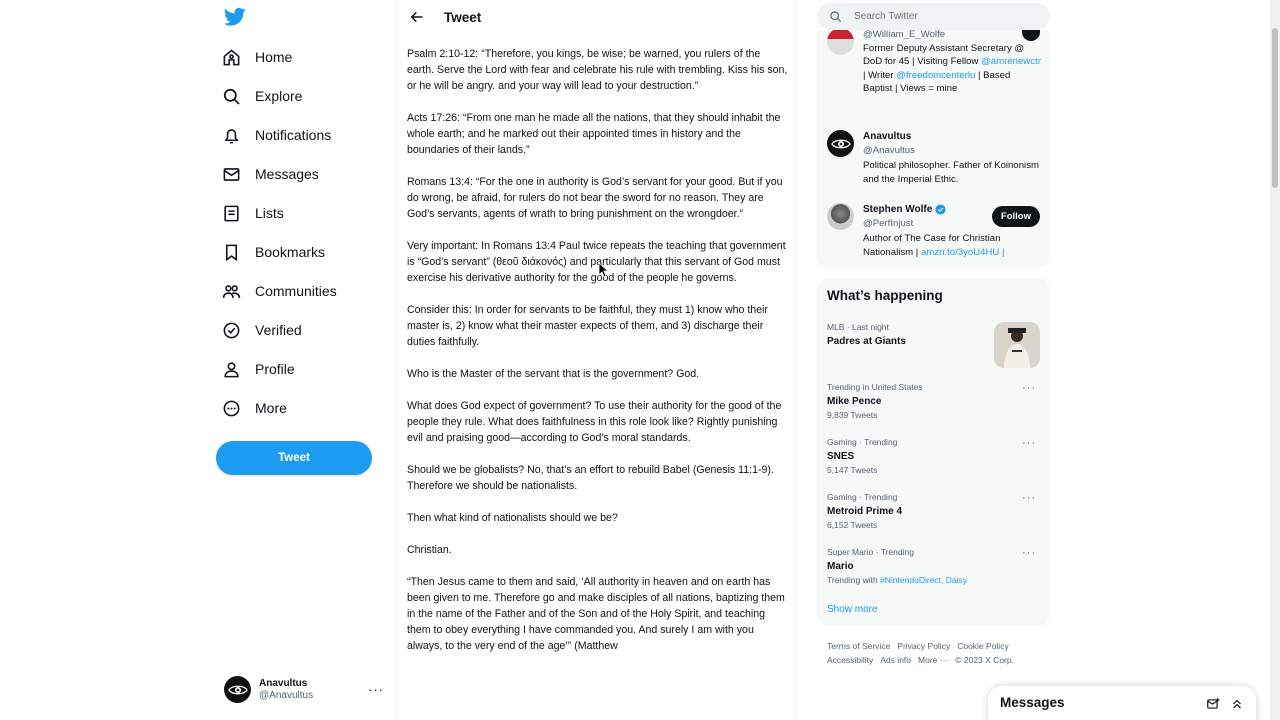  Describe the element at coordinates (231, 174) in the screenshot. I see `mail-icon` at that location.